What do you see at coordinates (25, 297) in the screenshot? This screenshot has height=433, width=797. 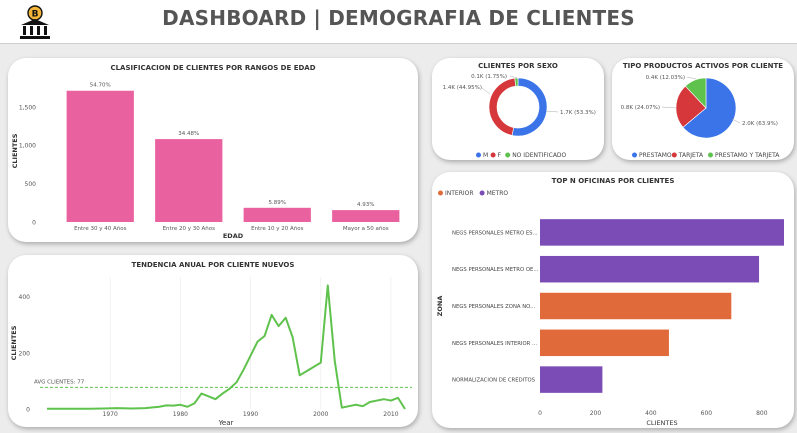 I see `trend-ytick-label: 400` at bounding box center [25, 297].